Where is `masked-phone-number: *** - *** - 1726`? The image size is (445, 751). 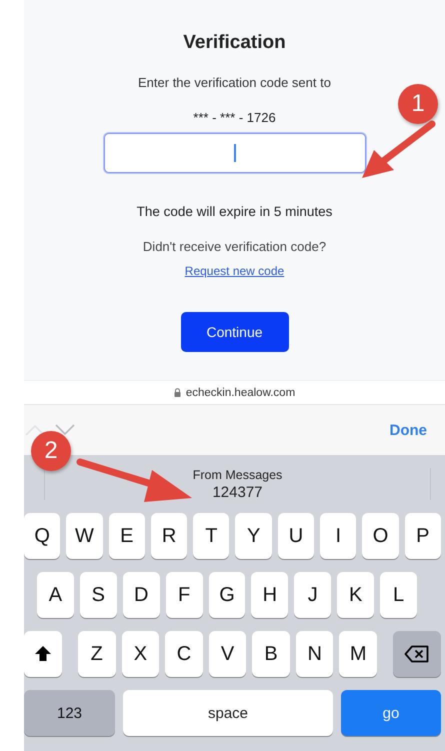 masked-phone-number: *** - *** - 1726 is located at coordinates (234, 117).